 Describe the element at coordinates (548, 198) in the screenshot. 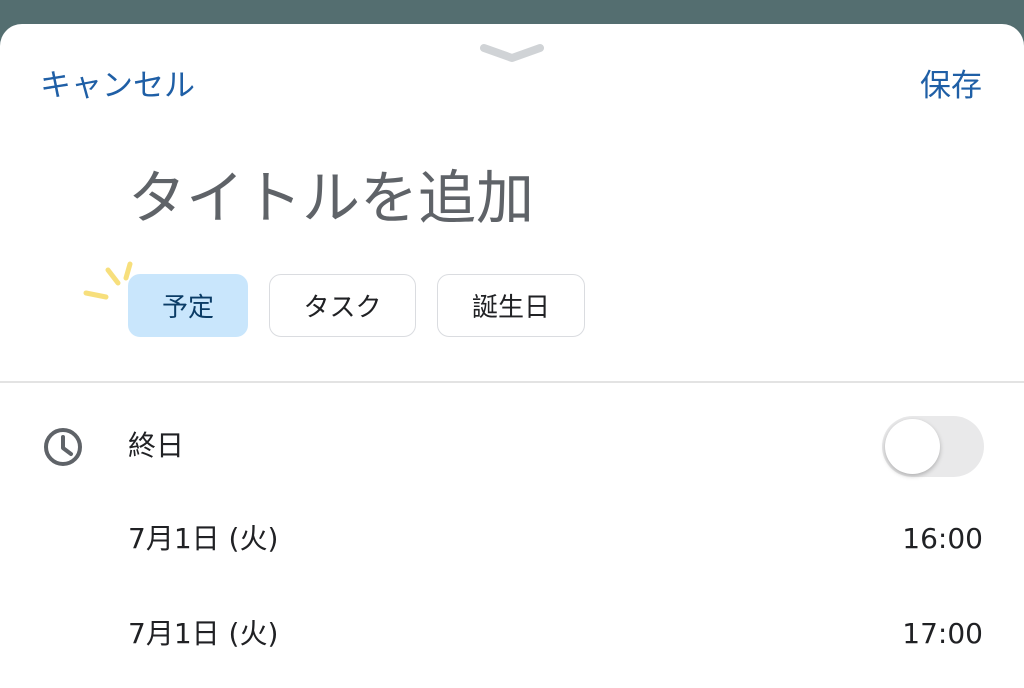

I see `title-input` at that location.